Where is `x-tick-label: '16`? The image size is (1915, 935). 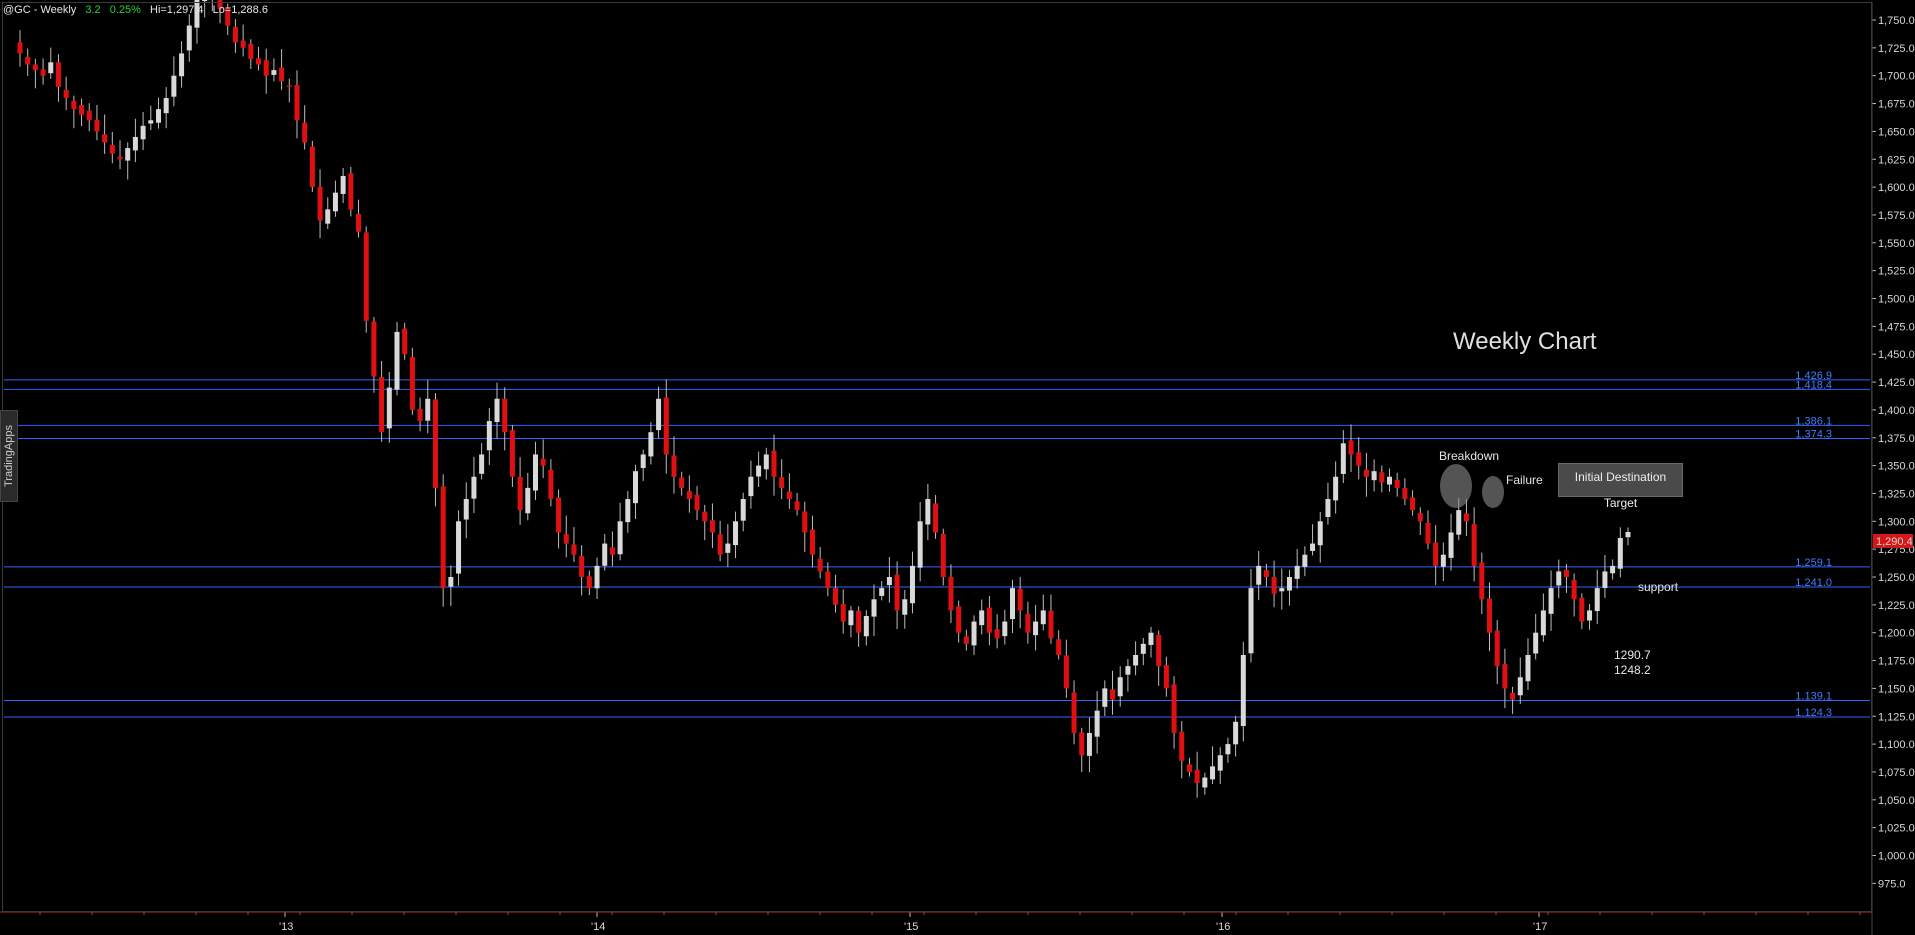 x-tick-label: '16 is located at coordinates (1223, 927).